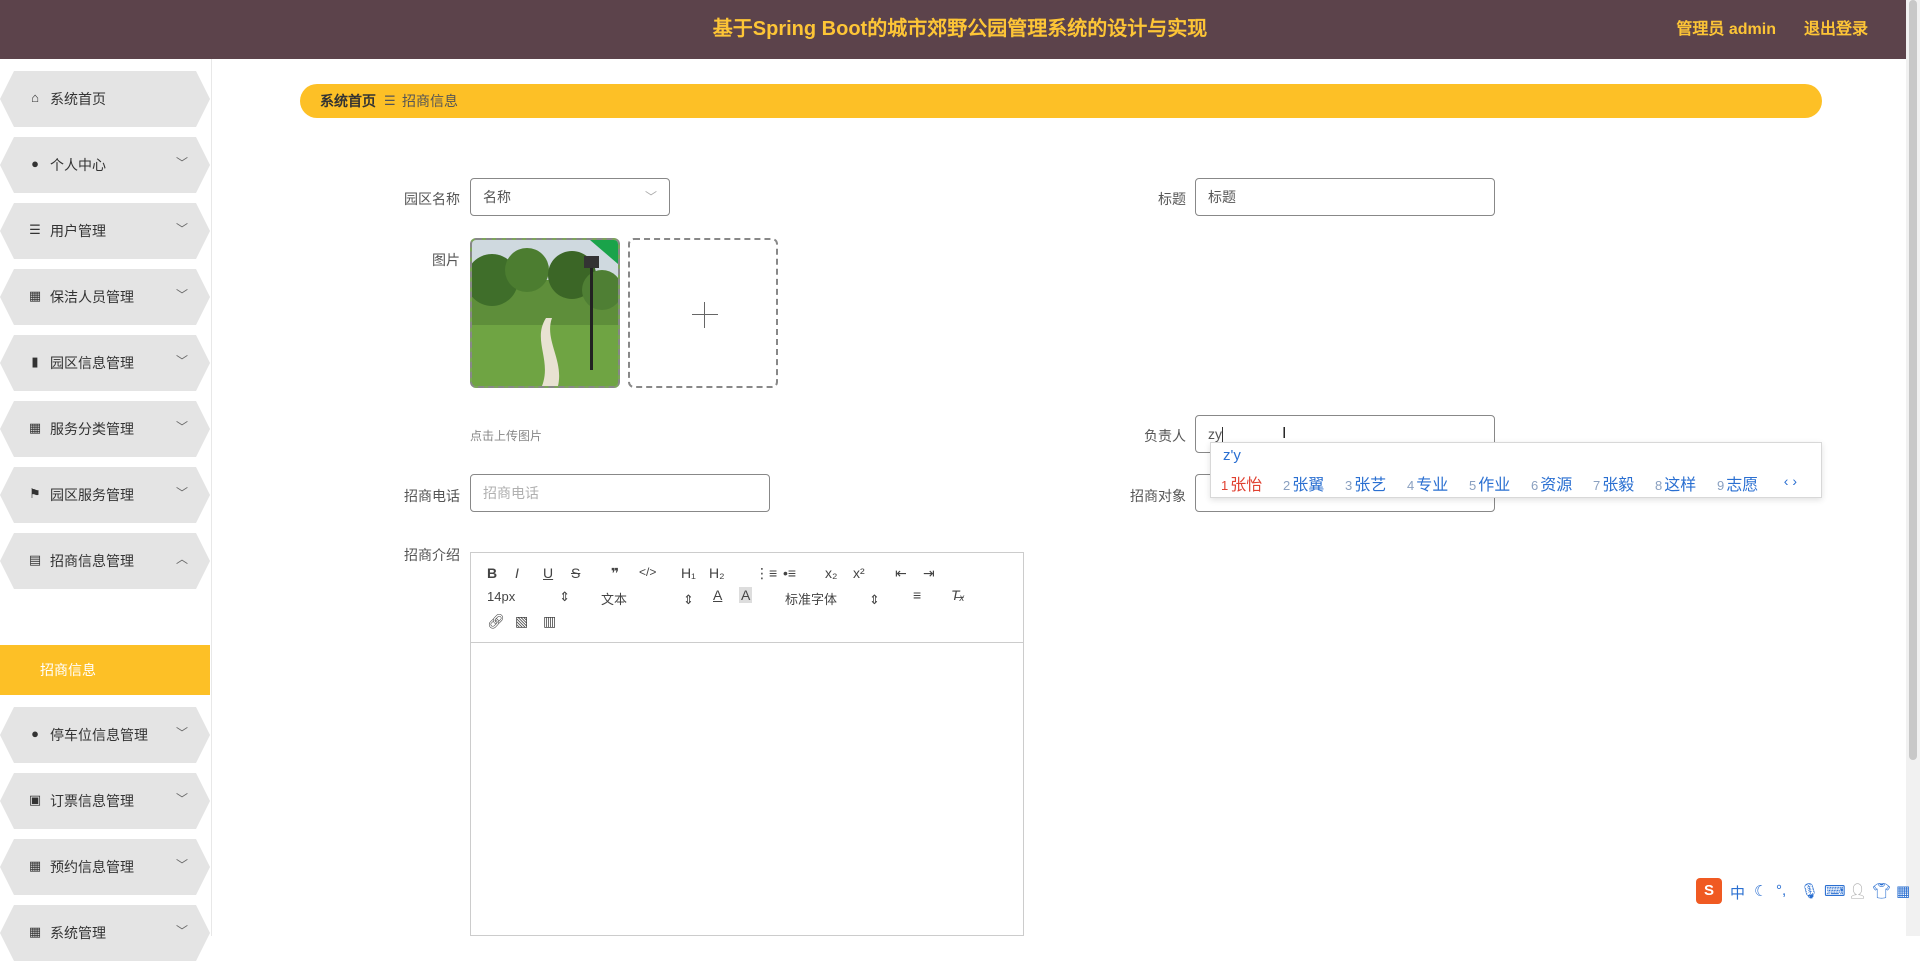 Image resolution: width=1920 pixels, height=961 pixels. Describe the element at coordinates (1881, 891) in the screenshot. I see `skin-icon: 👕︎` at that location.